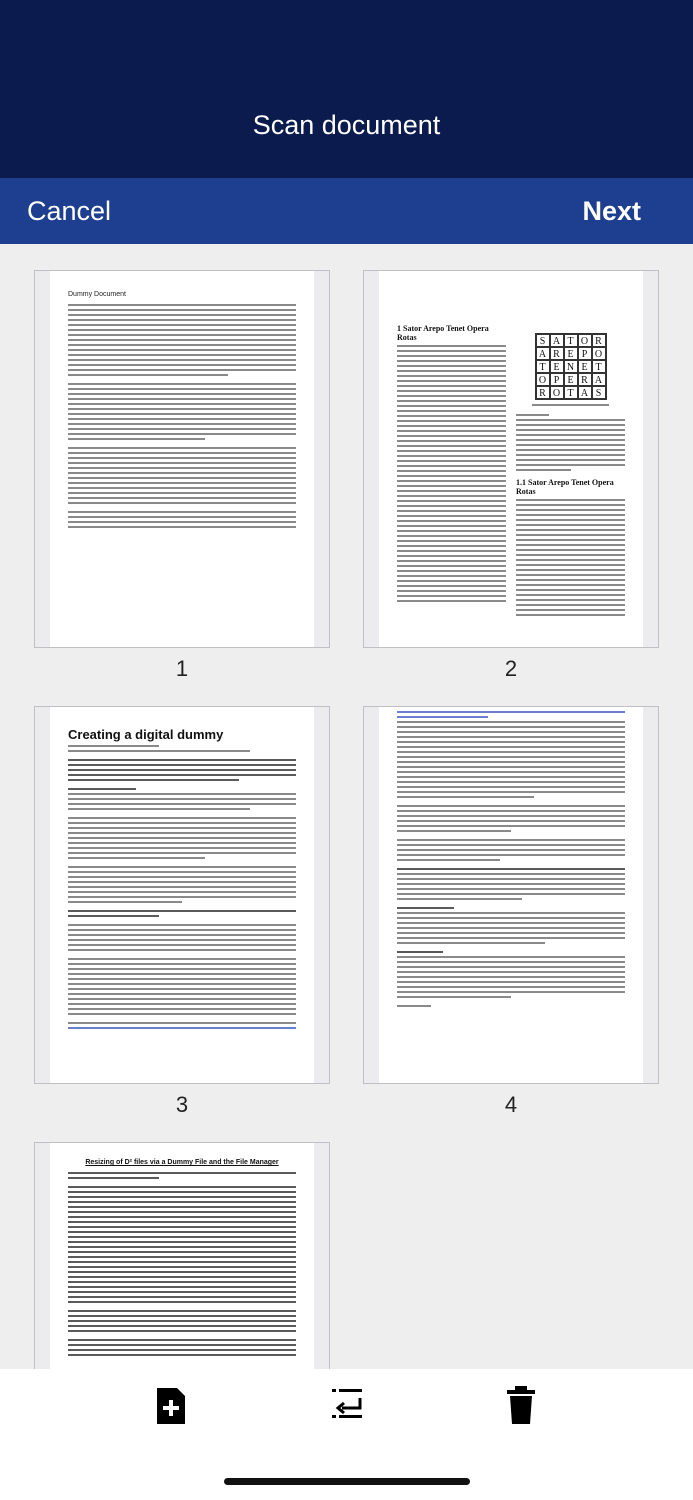 The width and height of the screenshot is (693, 1500). I want to click on navigation-header: Scan document, so click(346, 89).